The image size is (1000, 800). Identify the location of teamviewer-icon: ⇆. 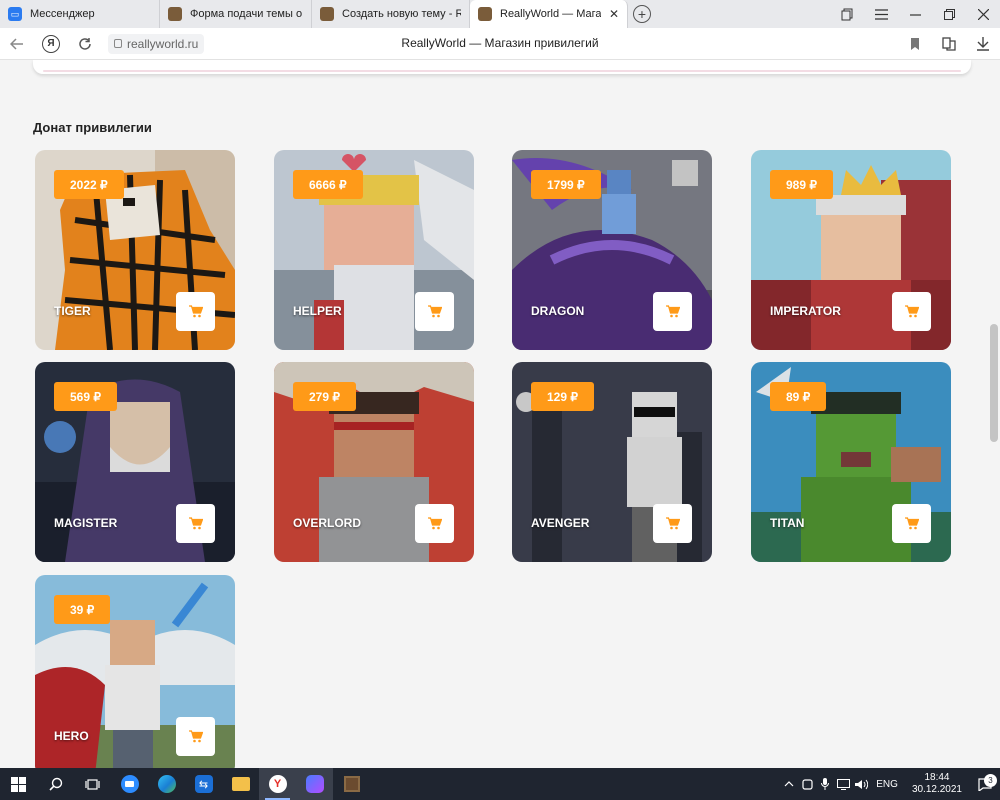
(203, 784).